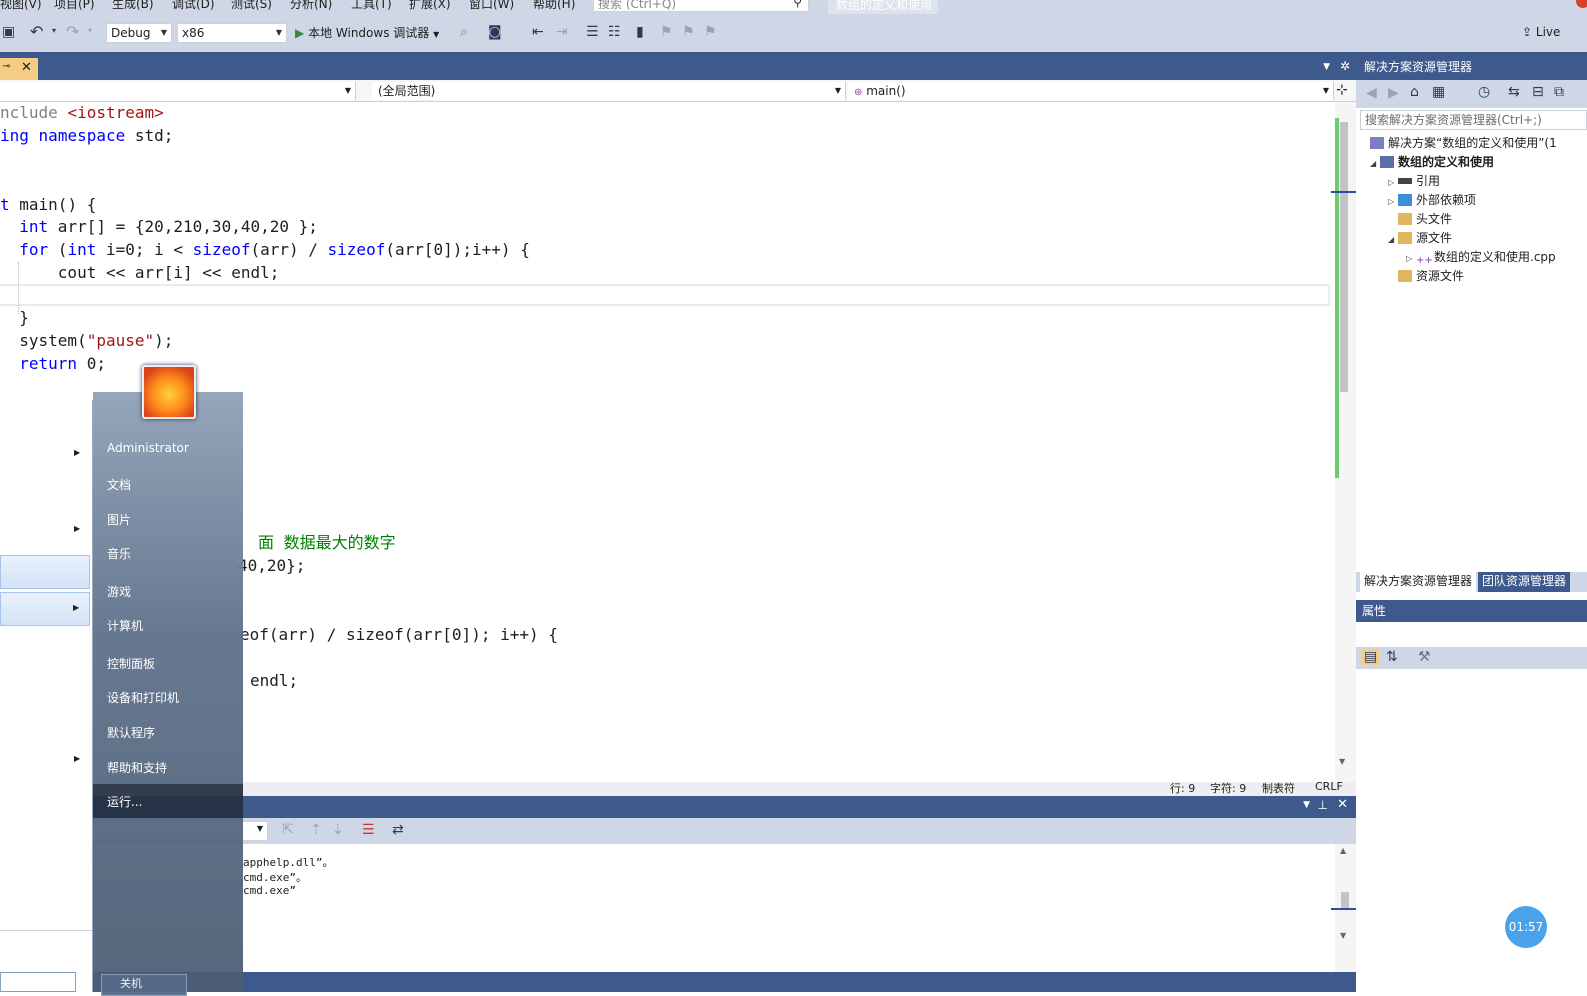 This screenshot has width=1587, height=996. What do you see at coordinates (1420, 239) in the screenshot?
I see `tree-node-source-files: ◢ 源文件` at bounding box center [1420, 239].